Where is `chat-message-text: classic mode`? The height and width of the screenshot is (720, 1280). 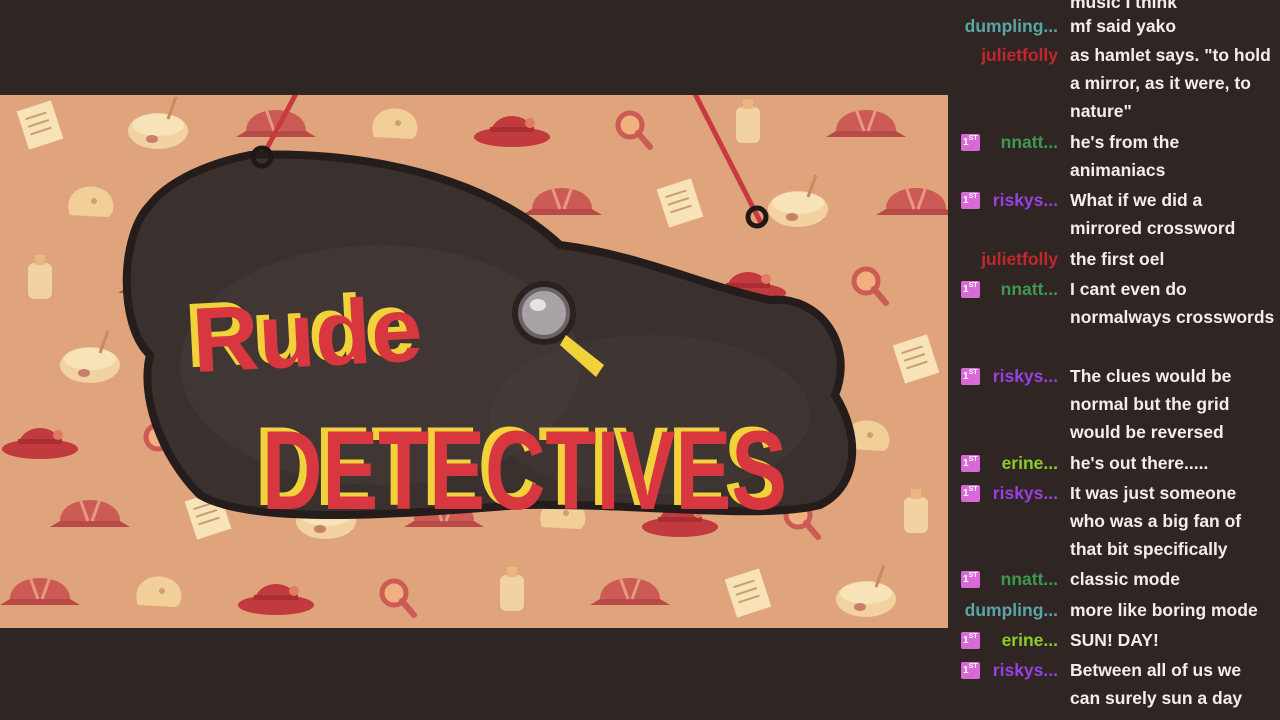 chat-message-text: classic mode is located at coordinates (1125, 579).